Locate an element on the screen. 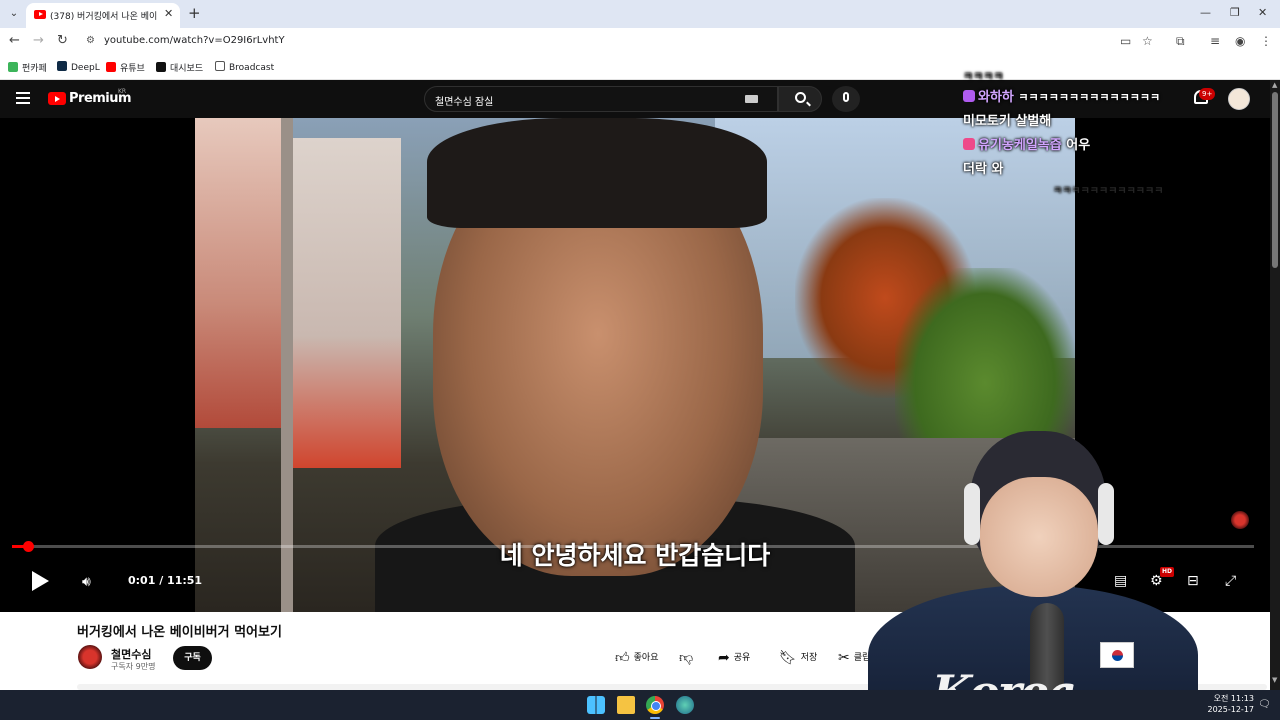  page-scrollbar: ▲ ▼ is located at coordinates (1275, 385).